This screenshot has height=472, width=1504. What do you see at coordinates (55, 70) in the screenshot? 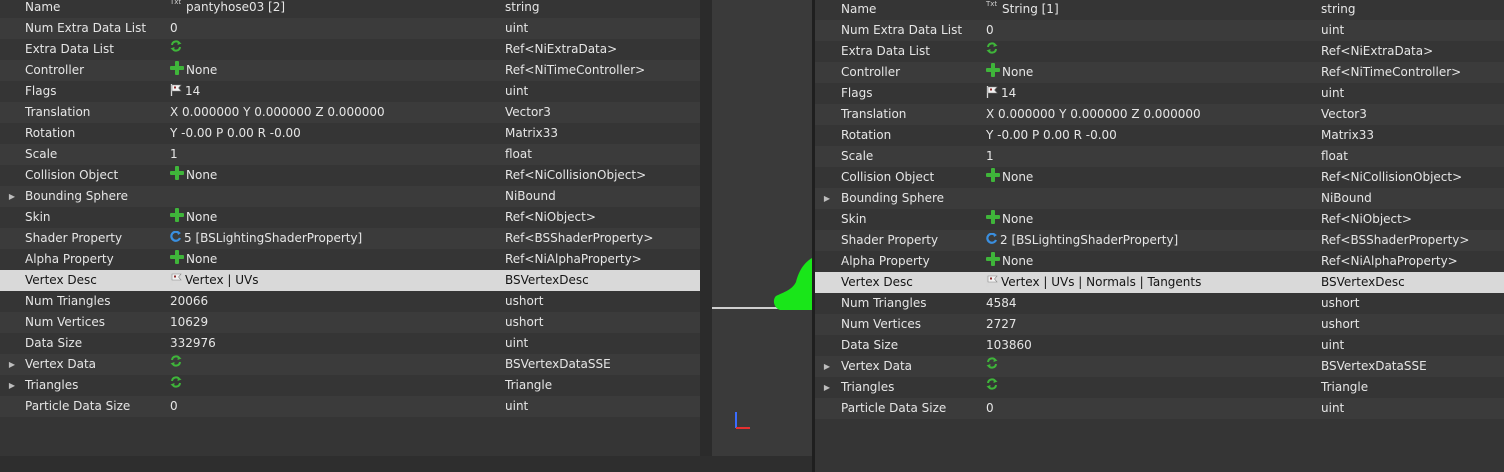
I see `property-name: Controller` at bounding box center [55, 70].